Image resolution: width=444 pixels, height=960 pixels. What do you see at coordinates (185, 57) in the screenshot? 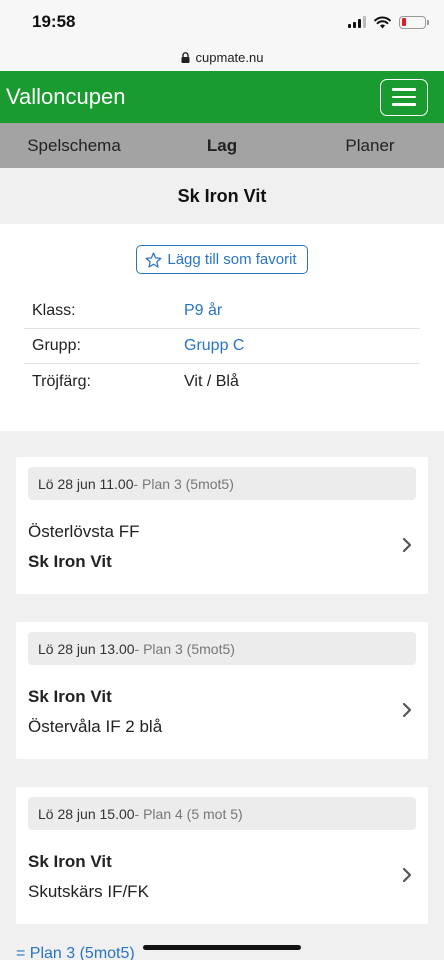
I see `lock-icon` at bounding box center [185, 57].